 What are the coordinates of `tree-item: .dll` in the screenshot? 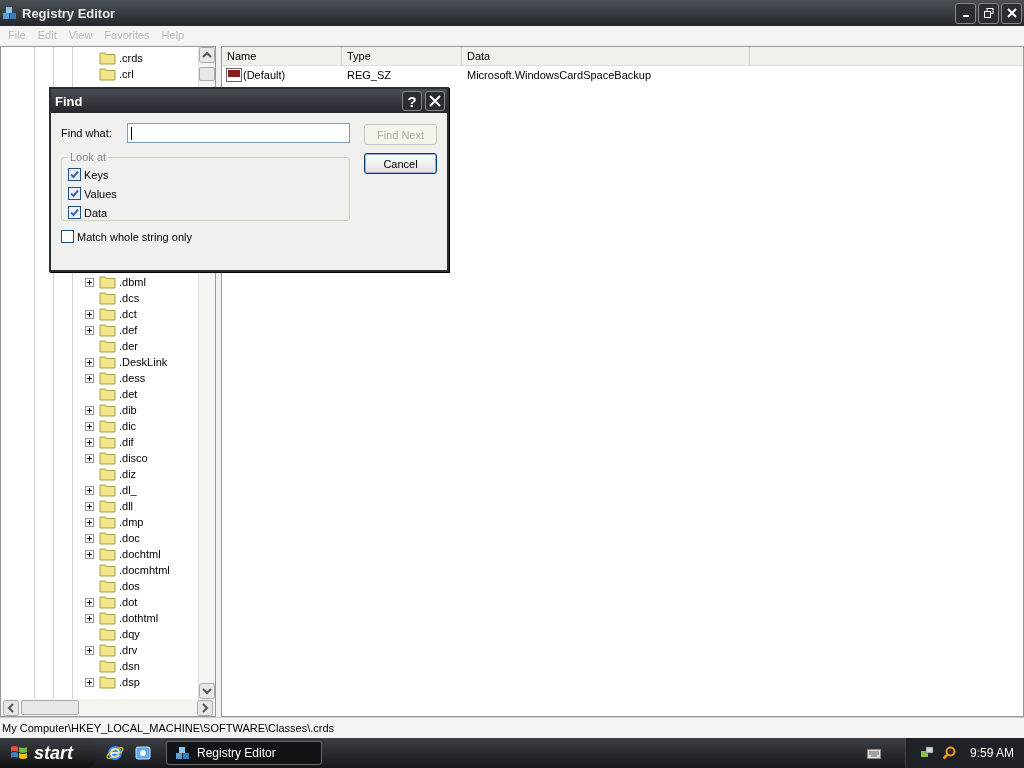 It's located at (126, 506).